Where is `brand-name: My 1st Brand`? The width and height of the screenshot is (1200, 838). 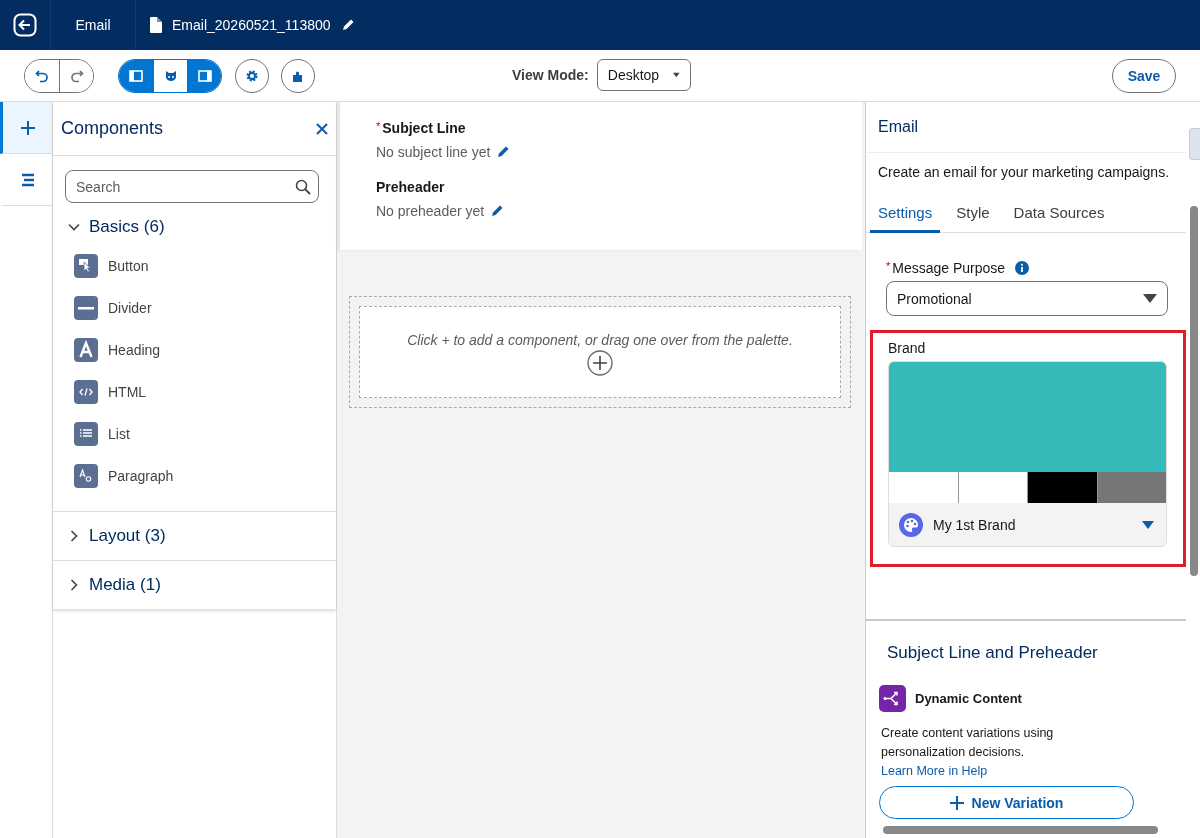 brand-name: My 1st Brand is located at coordinates (974, 524).